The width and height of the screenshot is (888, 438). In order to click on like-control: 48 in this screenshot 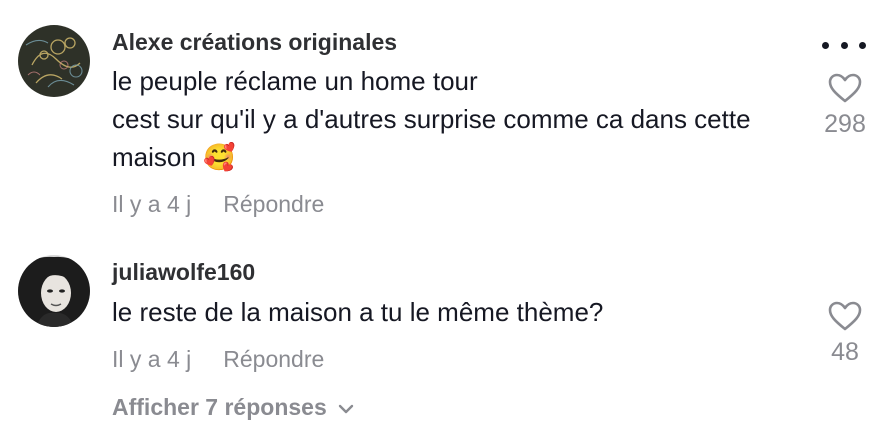, I will do `click(845, 333)`.